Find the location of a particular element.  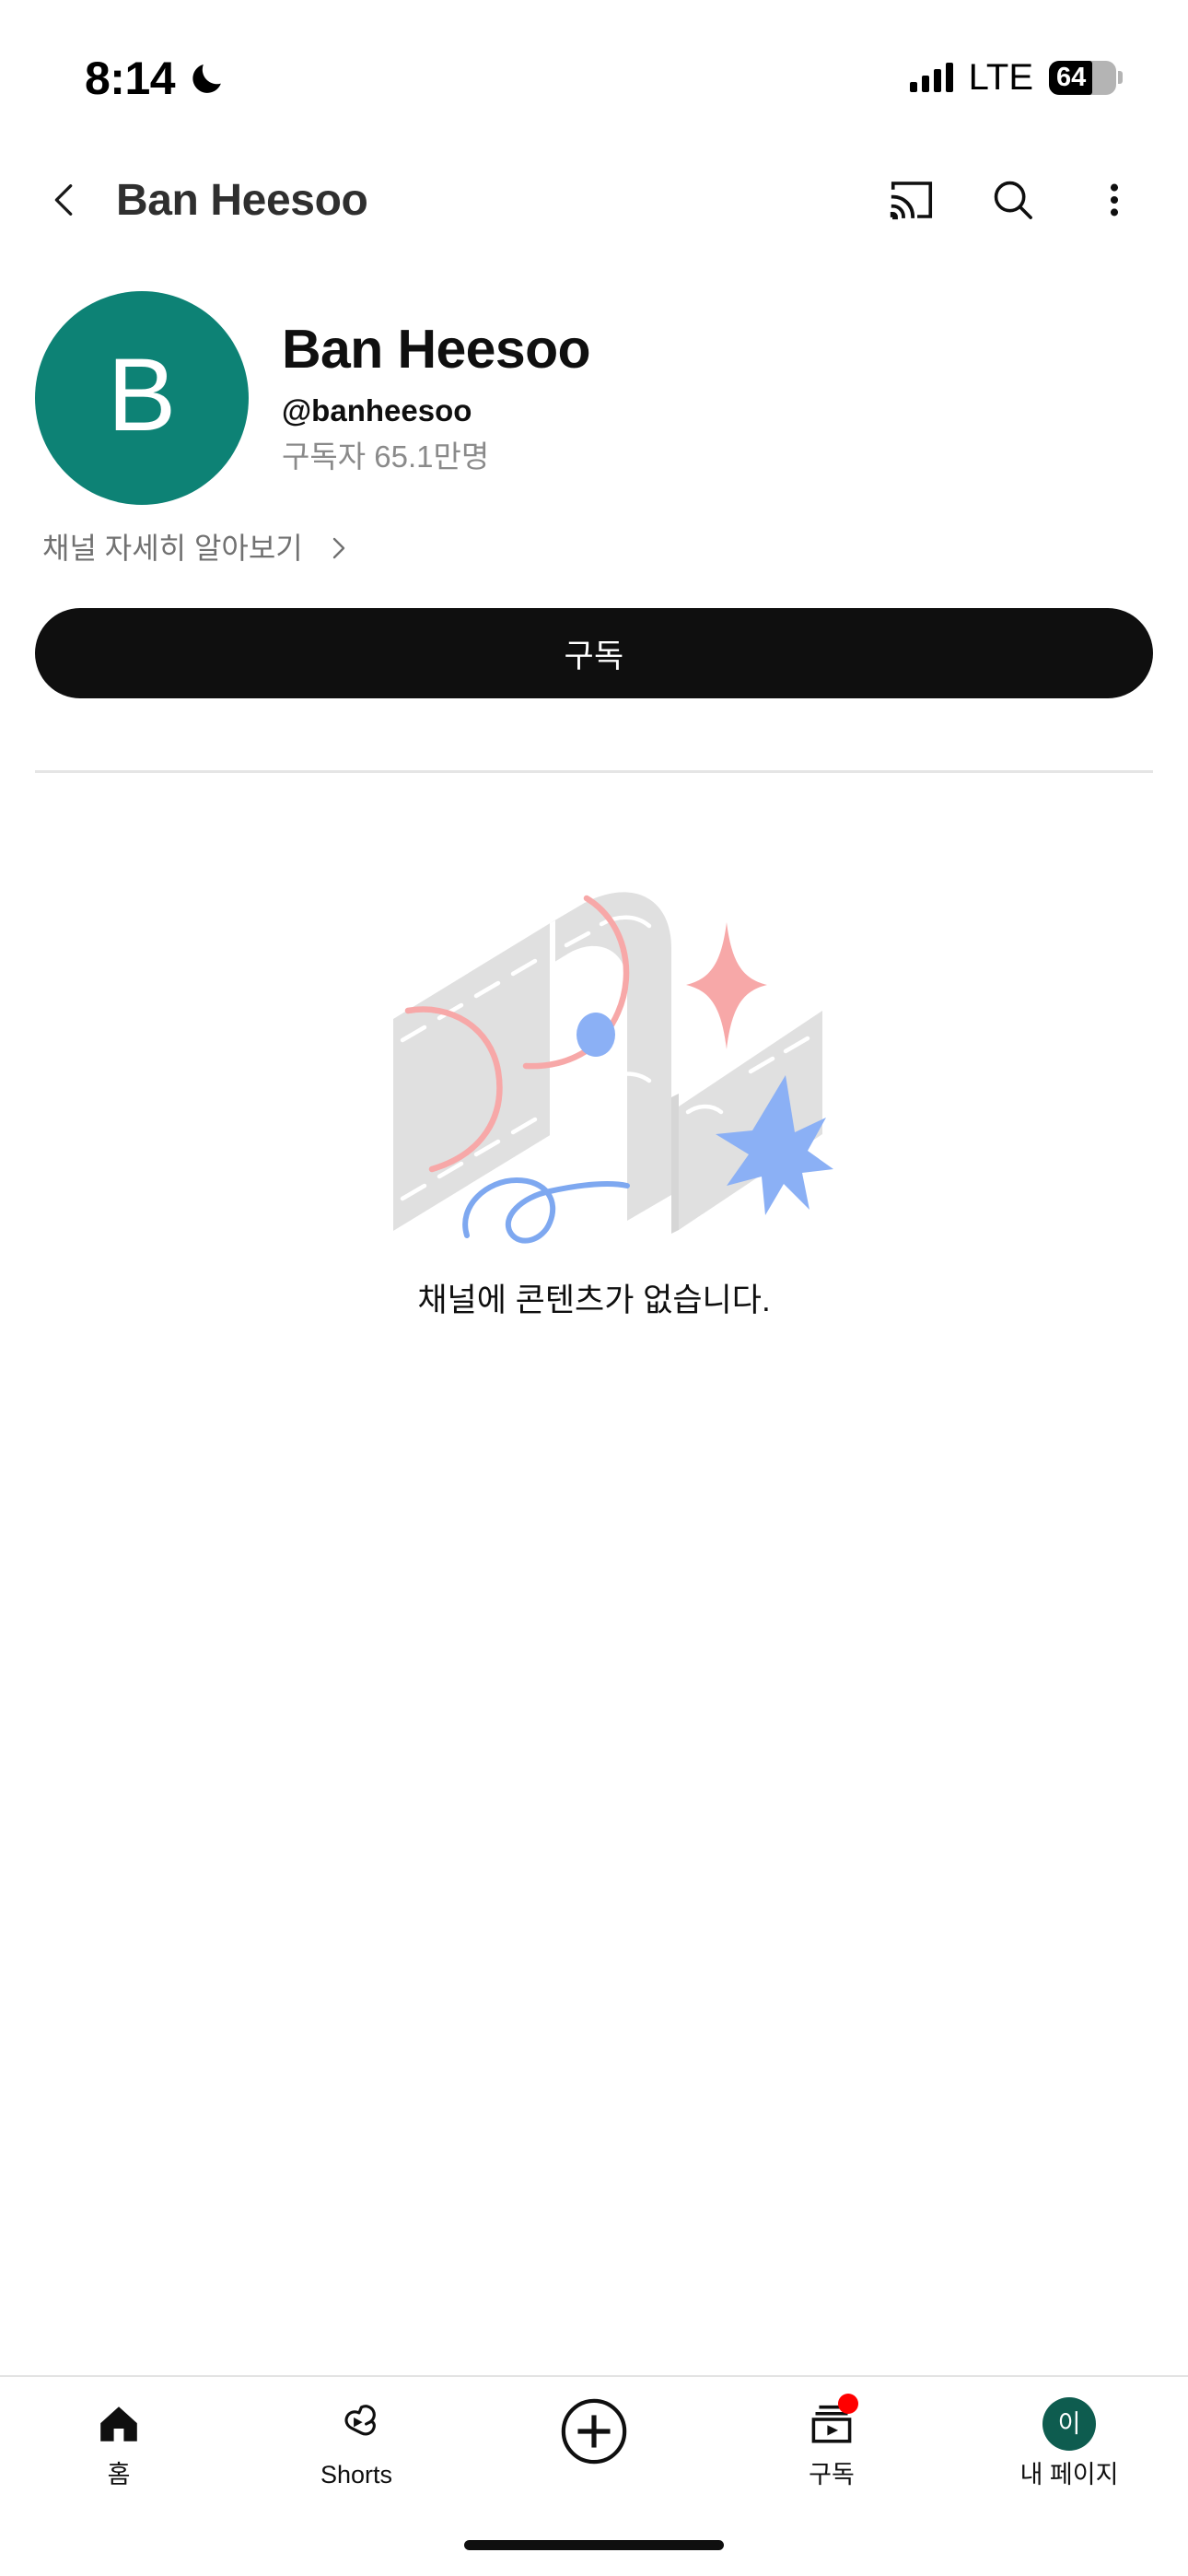

channel-identity-row: B Ban Heesoo @banheesoo 구독자 65.1만명 is located at coordinates (594, 398).